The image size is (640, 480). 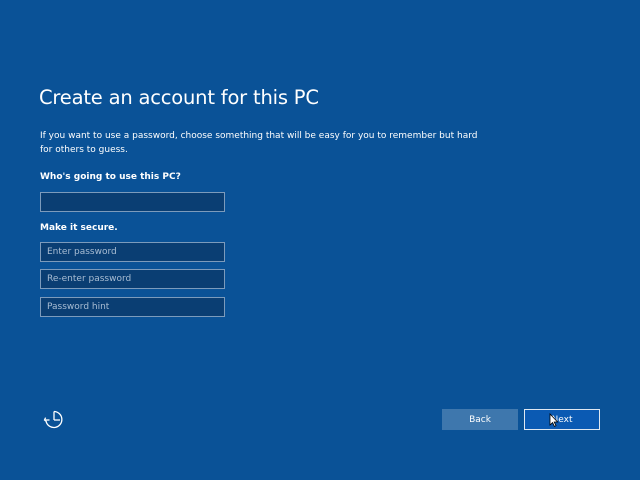 I want to click on user-name-label: Who's going to use this PC?, so click(x=110, y=177).